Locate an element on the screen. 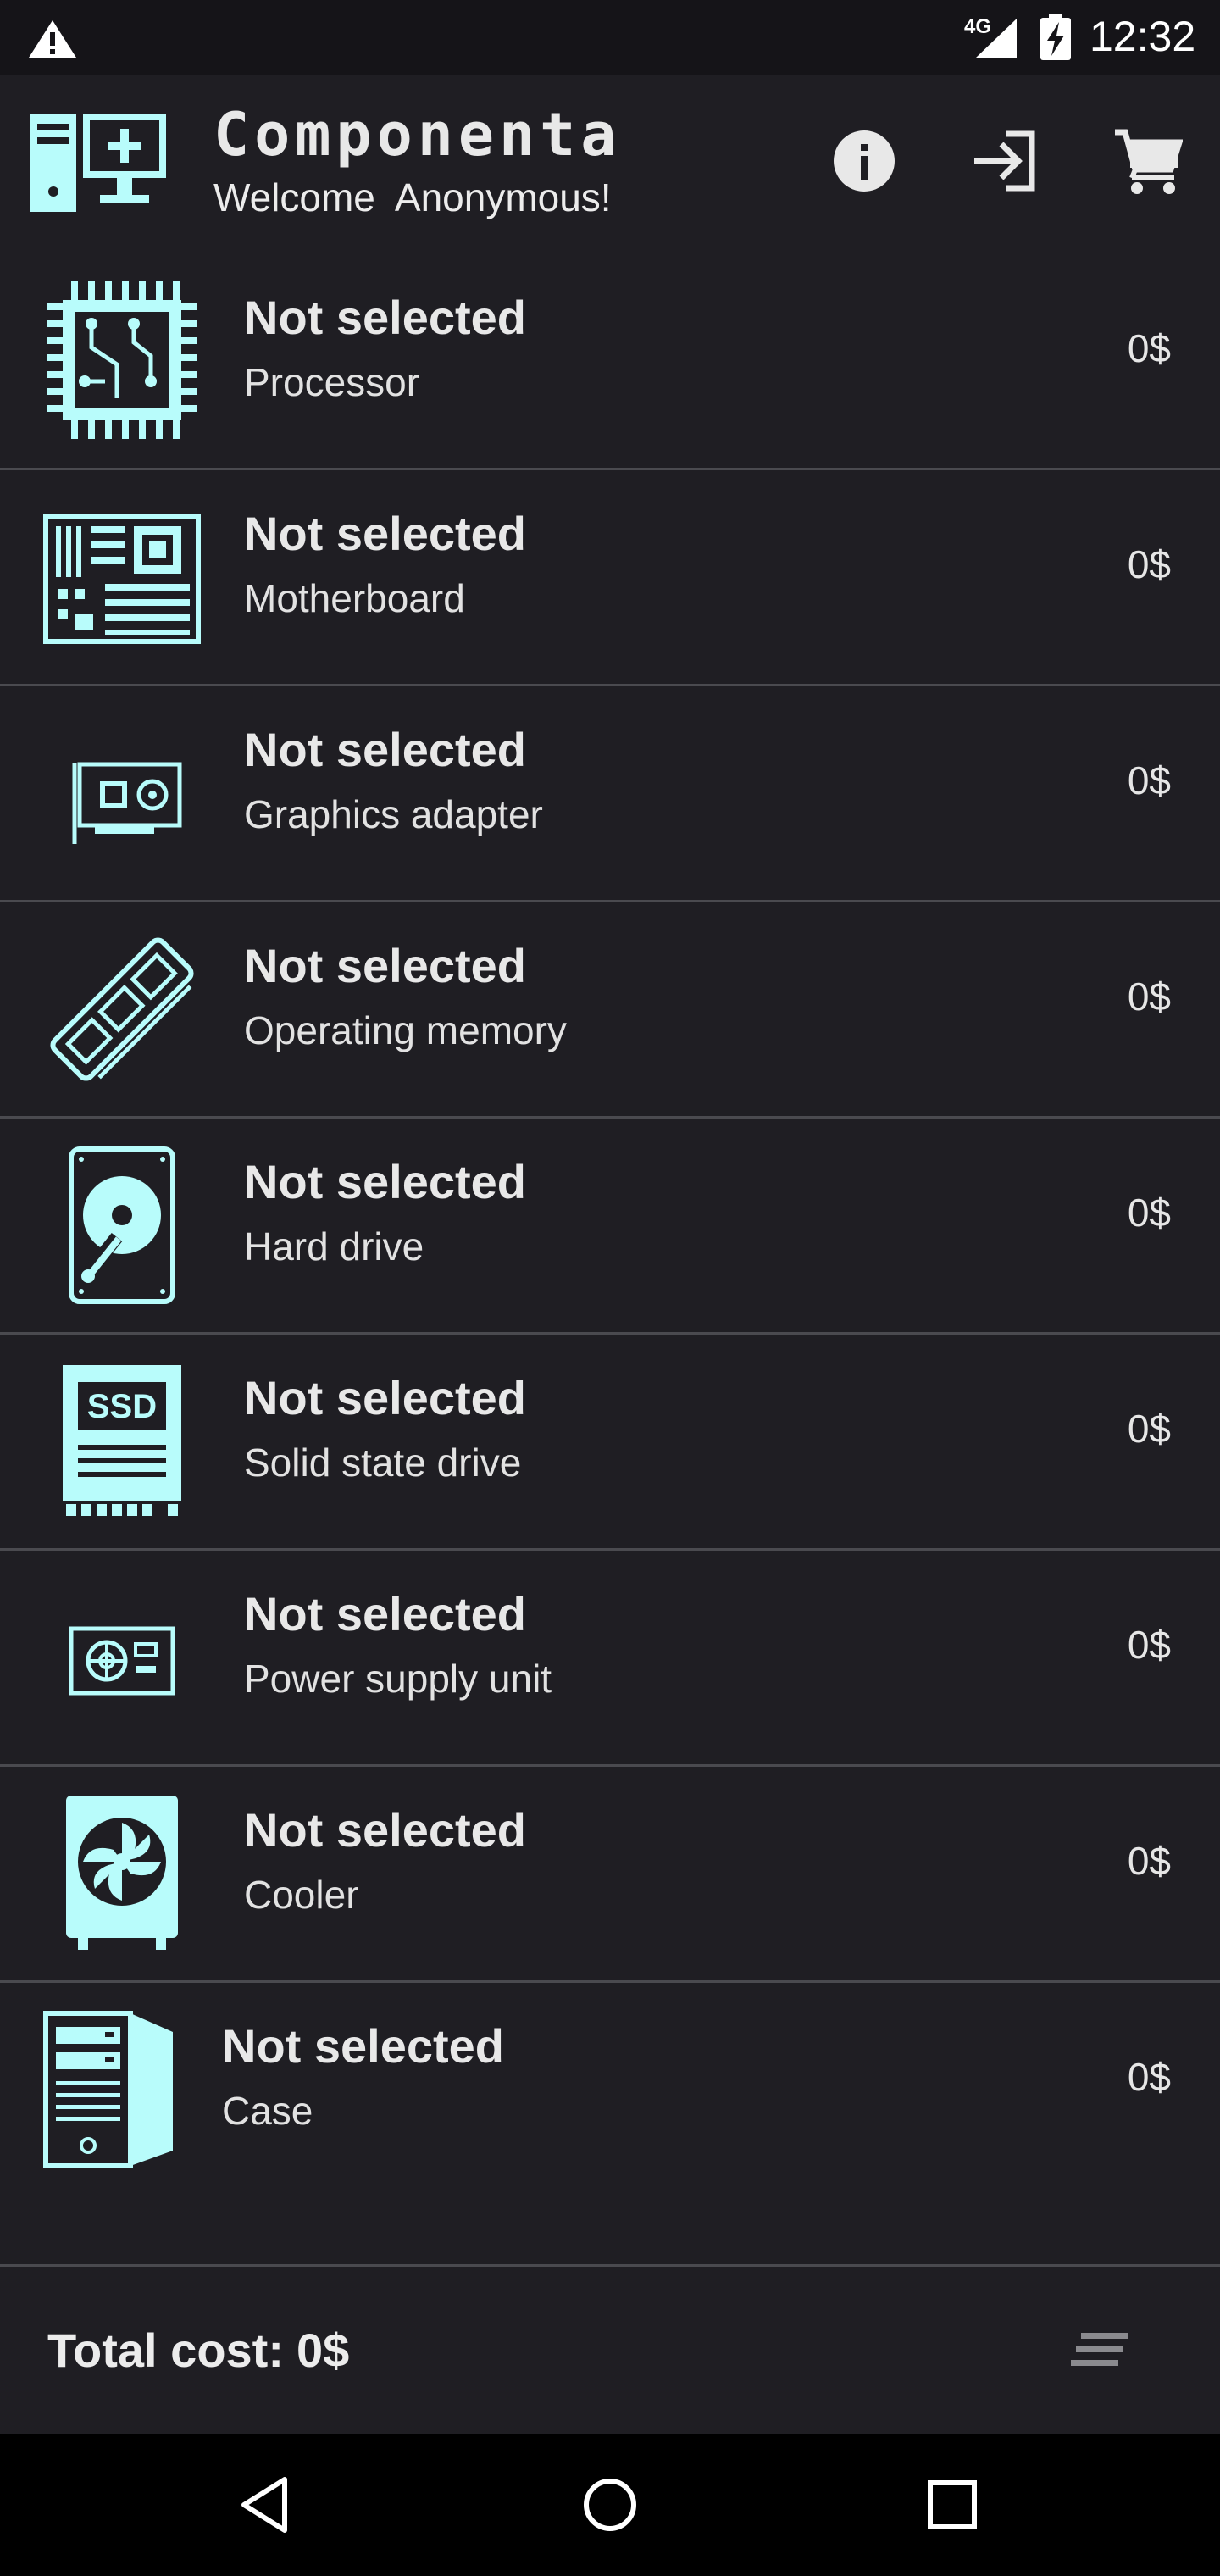 This screenshot has width=1220, height=2576. component-type: Solid state drive is located at coordinates (383, 1463).